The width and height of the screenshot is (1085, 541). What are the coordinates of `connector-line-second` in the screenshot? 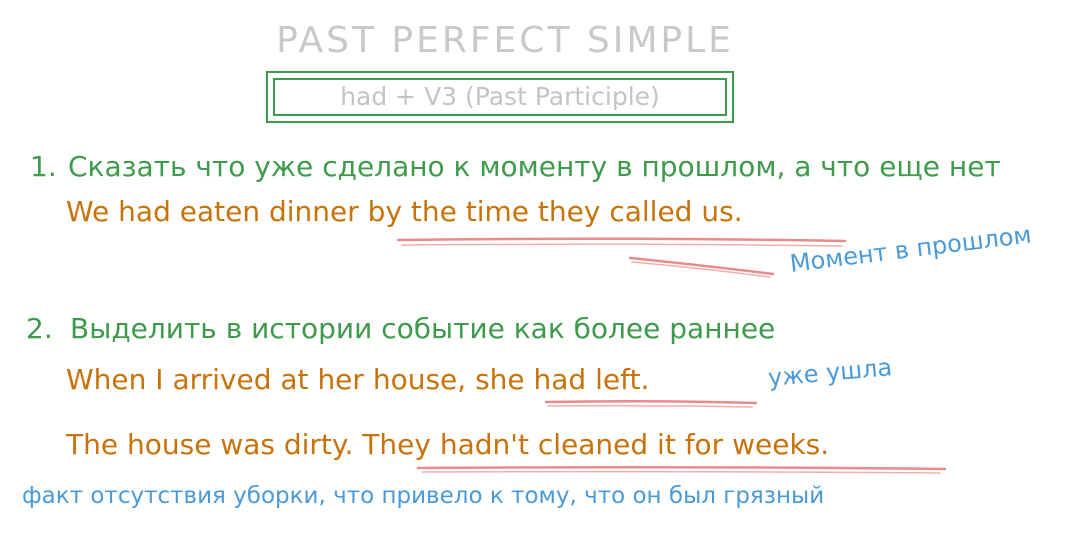 It's located at (701, 269).